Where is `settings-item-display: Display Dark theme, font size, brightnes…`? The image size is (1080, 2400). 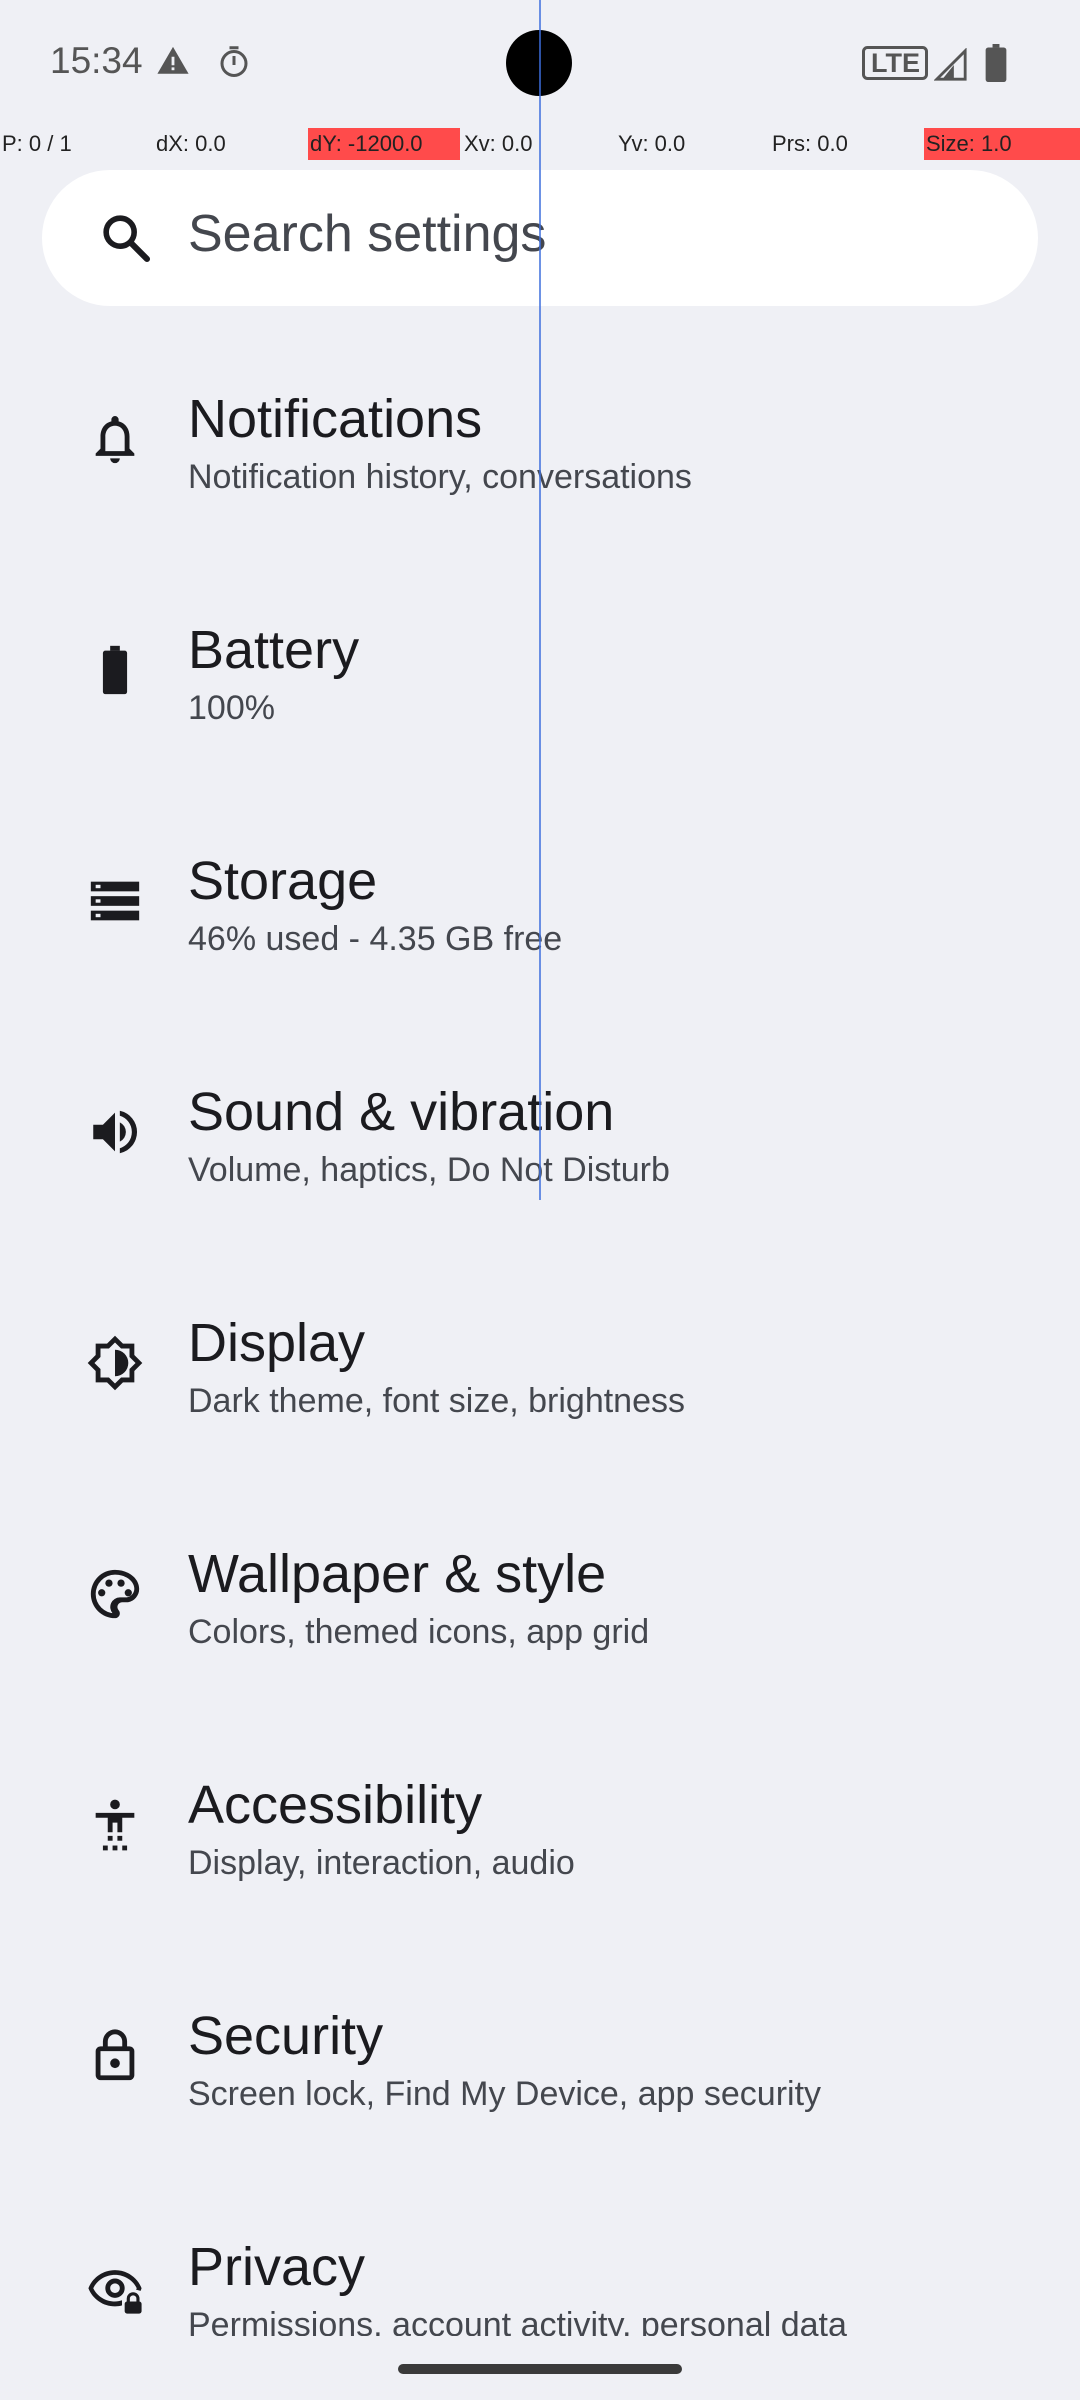 settings-item-display: Display Dark theme, font size, brightnes… is located at coordinates (540, 1389).